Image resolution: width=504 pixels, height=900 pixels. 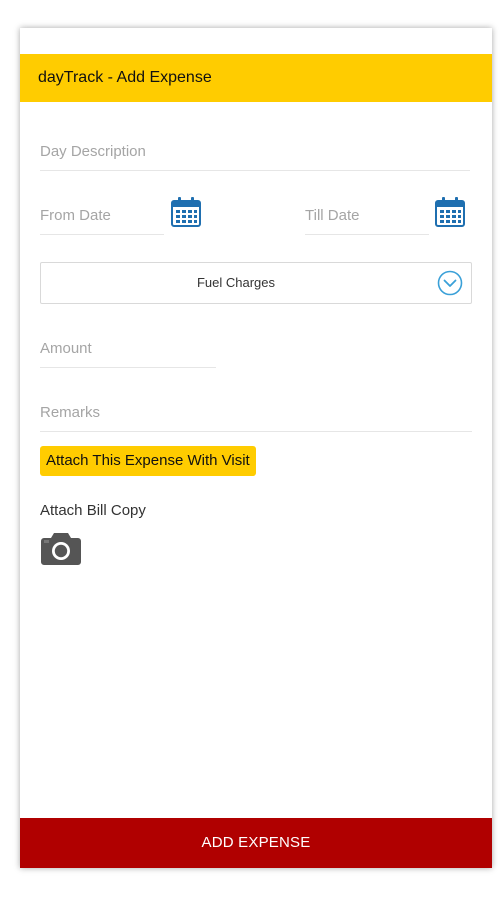 I want to click on expense-type-value: Fuel Charges, so click(x=236, y=282).